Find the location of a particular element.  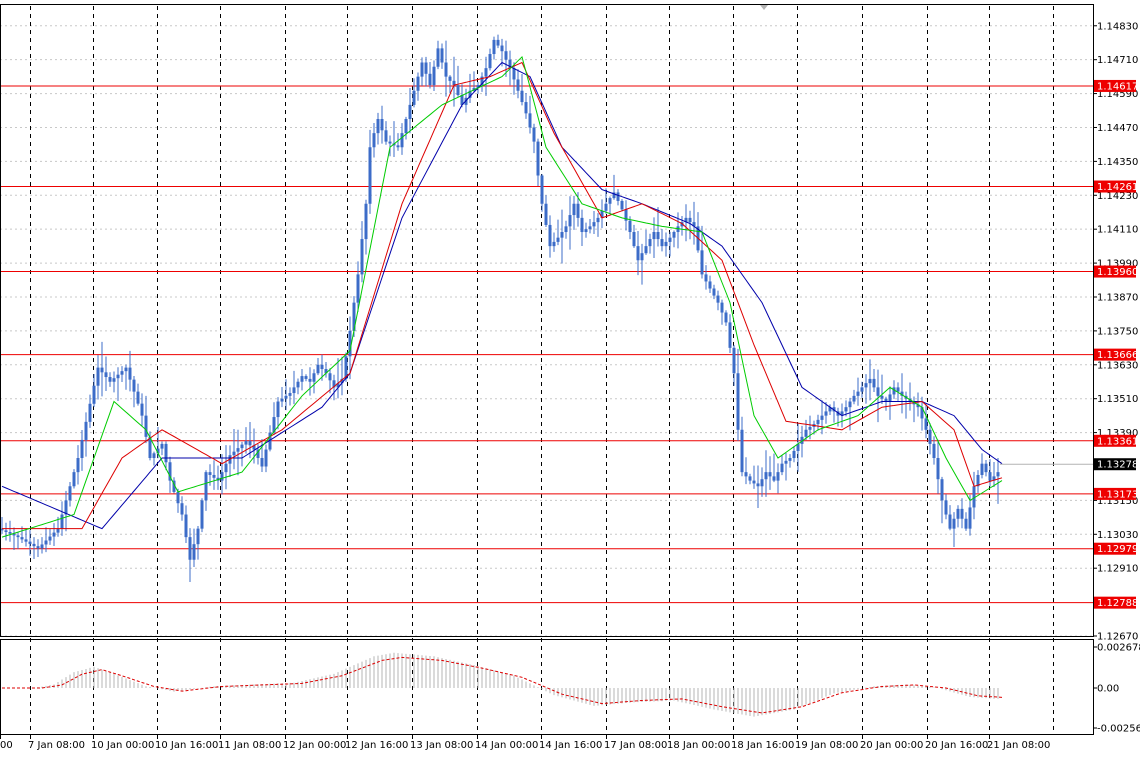

time-tick-label: 12 Jan 00:00 is located at coordinates (314, 745).